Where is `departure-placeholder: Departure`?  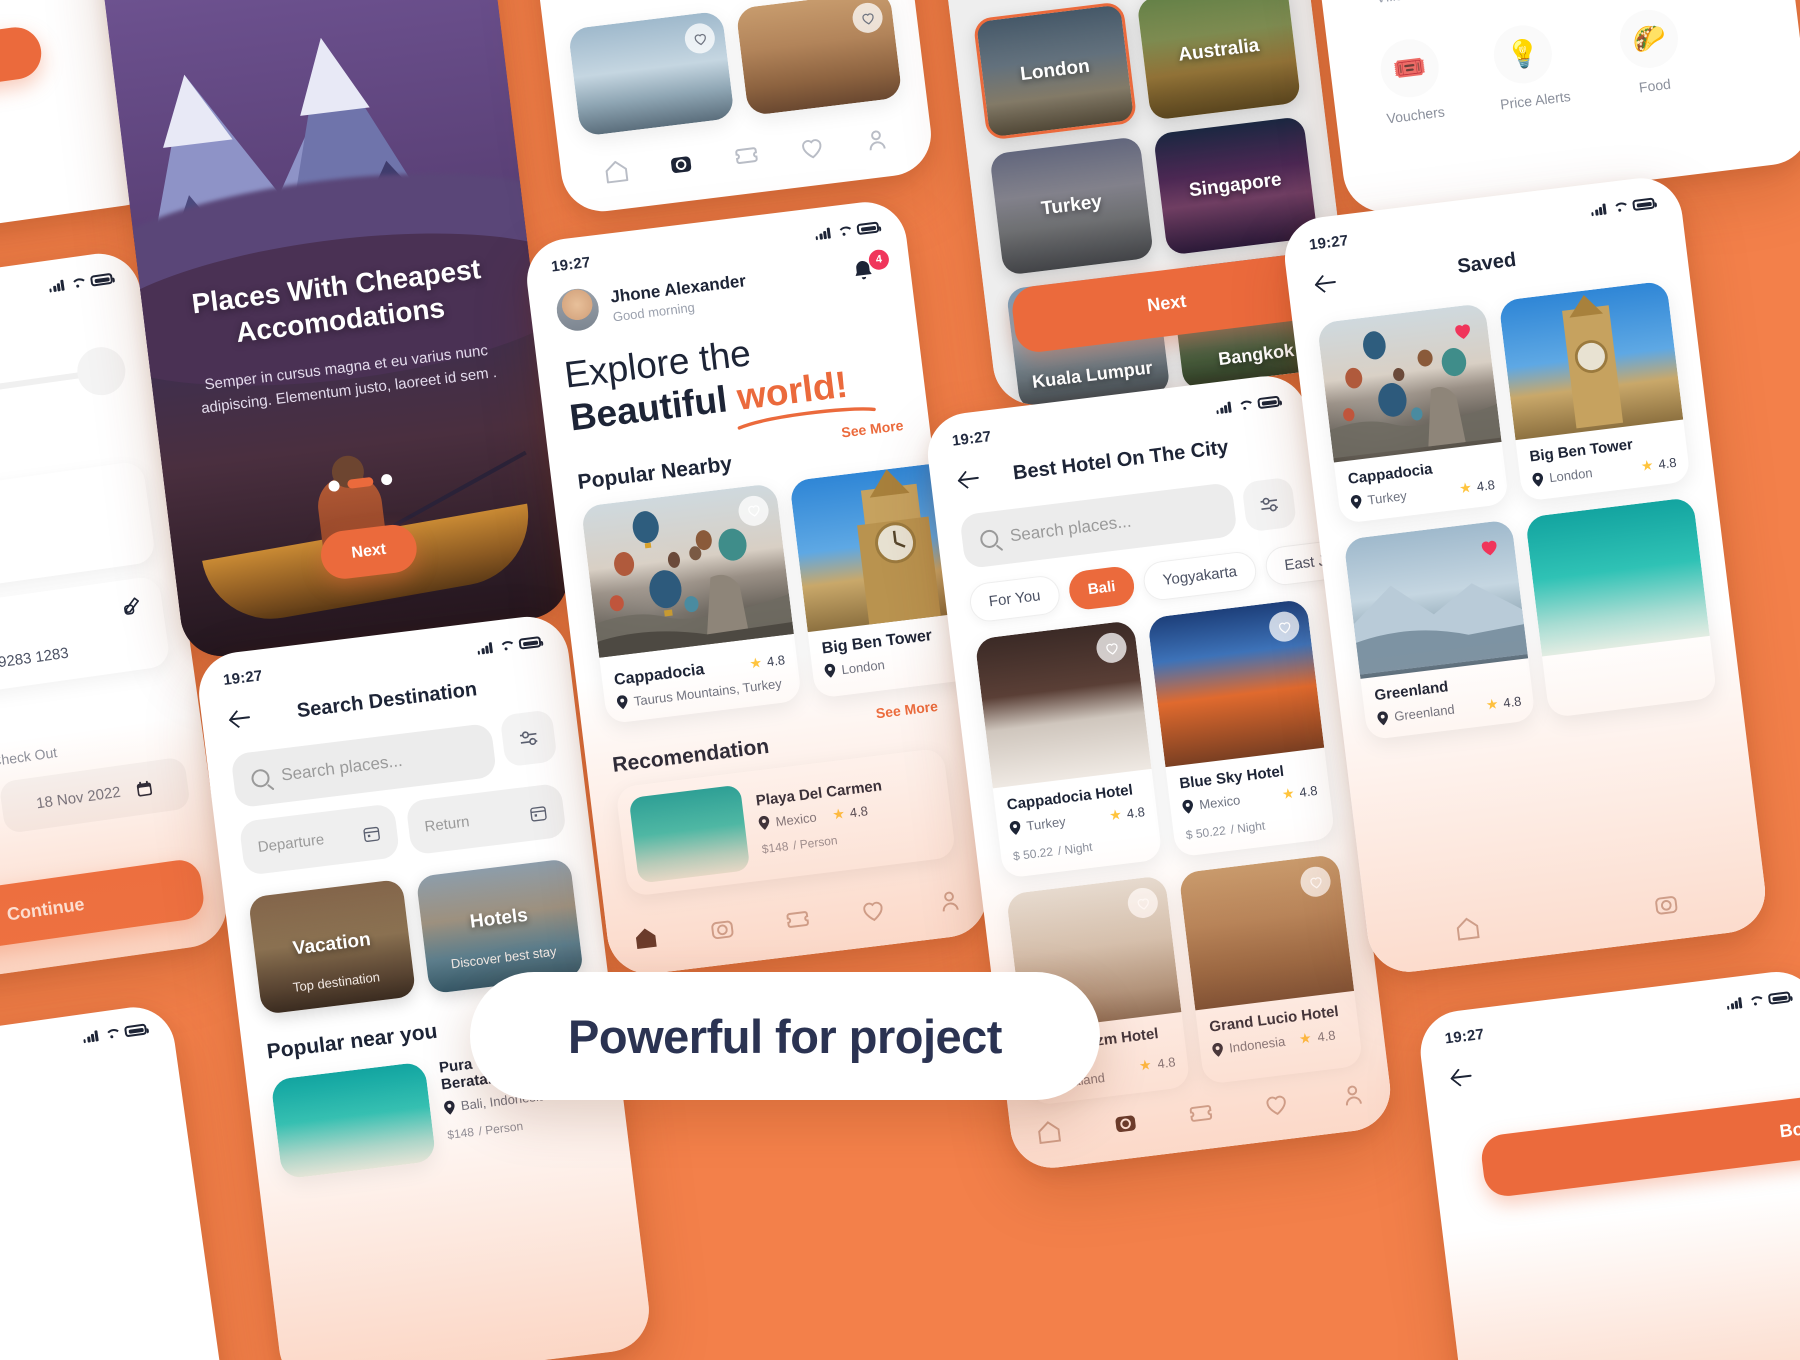 departure-placeholder: Departure is located at coordinates (291, 843).